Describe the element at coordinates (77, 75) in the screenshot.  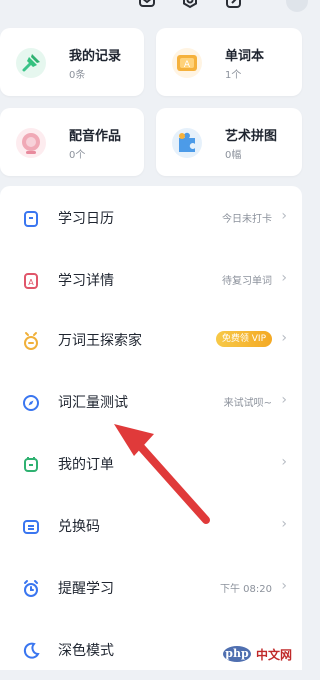
I see `card-count: 0条` at that location.